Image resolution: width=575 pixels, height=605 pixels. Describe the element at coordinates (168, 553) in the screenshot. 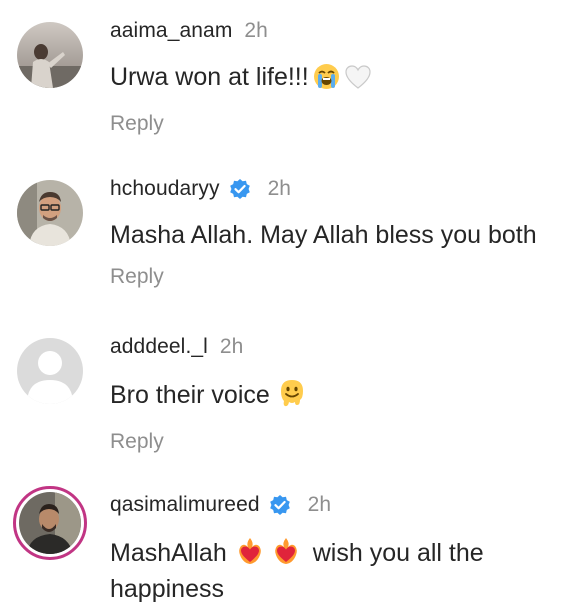

I see `comment-text-content: MashAllah` at that location.